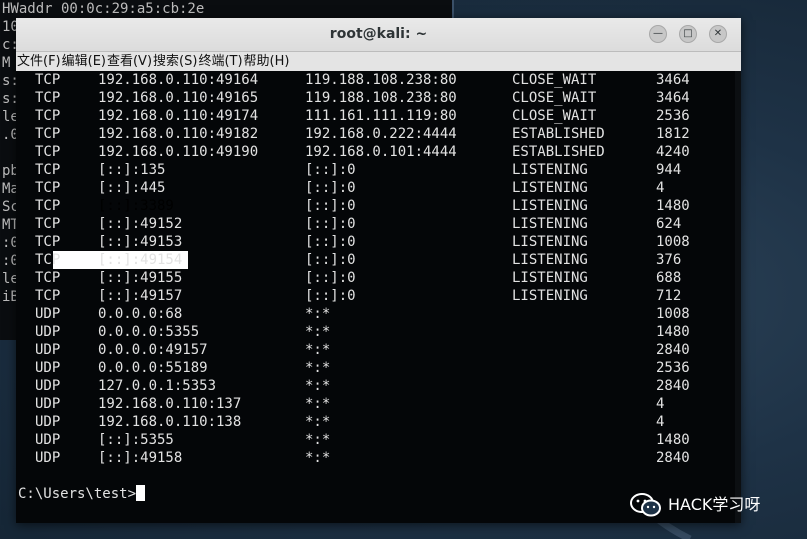 The image size is (807, 539). What do you see at coordinates (178, 116) in the screenshot?
I see `netstat-local: 192.168.0.110:49174` at bounding box center [178, 116].